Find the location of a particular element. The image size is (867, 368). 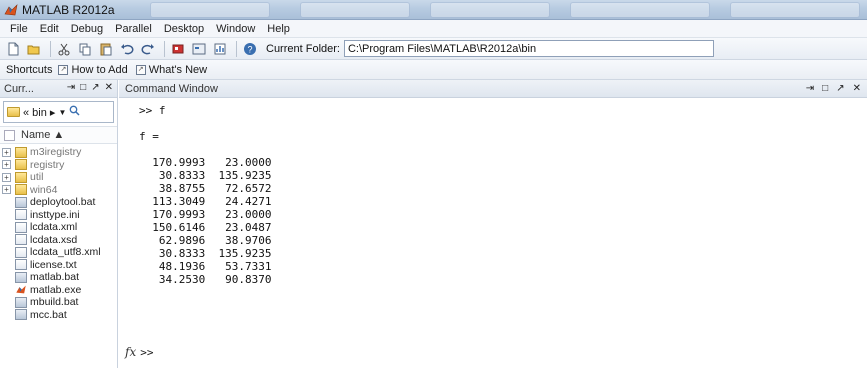

breadcrumb-path: « bin ▸ is located at coordinates (39, 112).